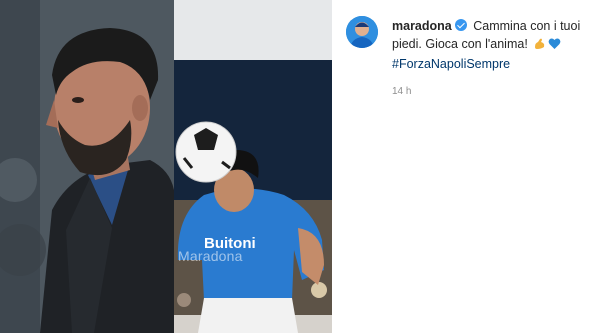 This screenshot has height=333, width=600. What do you see at coordinates (422, 26) in the screenshot?
I see `username-link: maradona` at bounding box center [422, 26].